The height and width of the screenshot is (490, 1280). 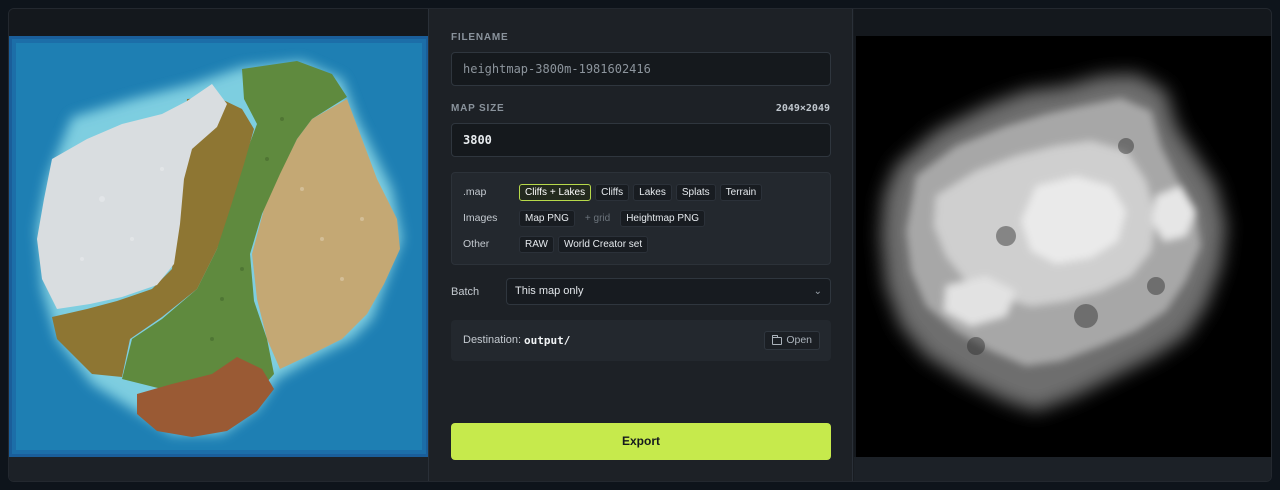 I want to click on chip-cliffs: Cliffs, so click(x=612, y=192).